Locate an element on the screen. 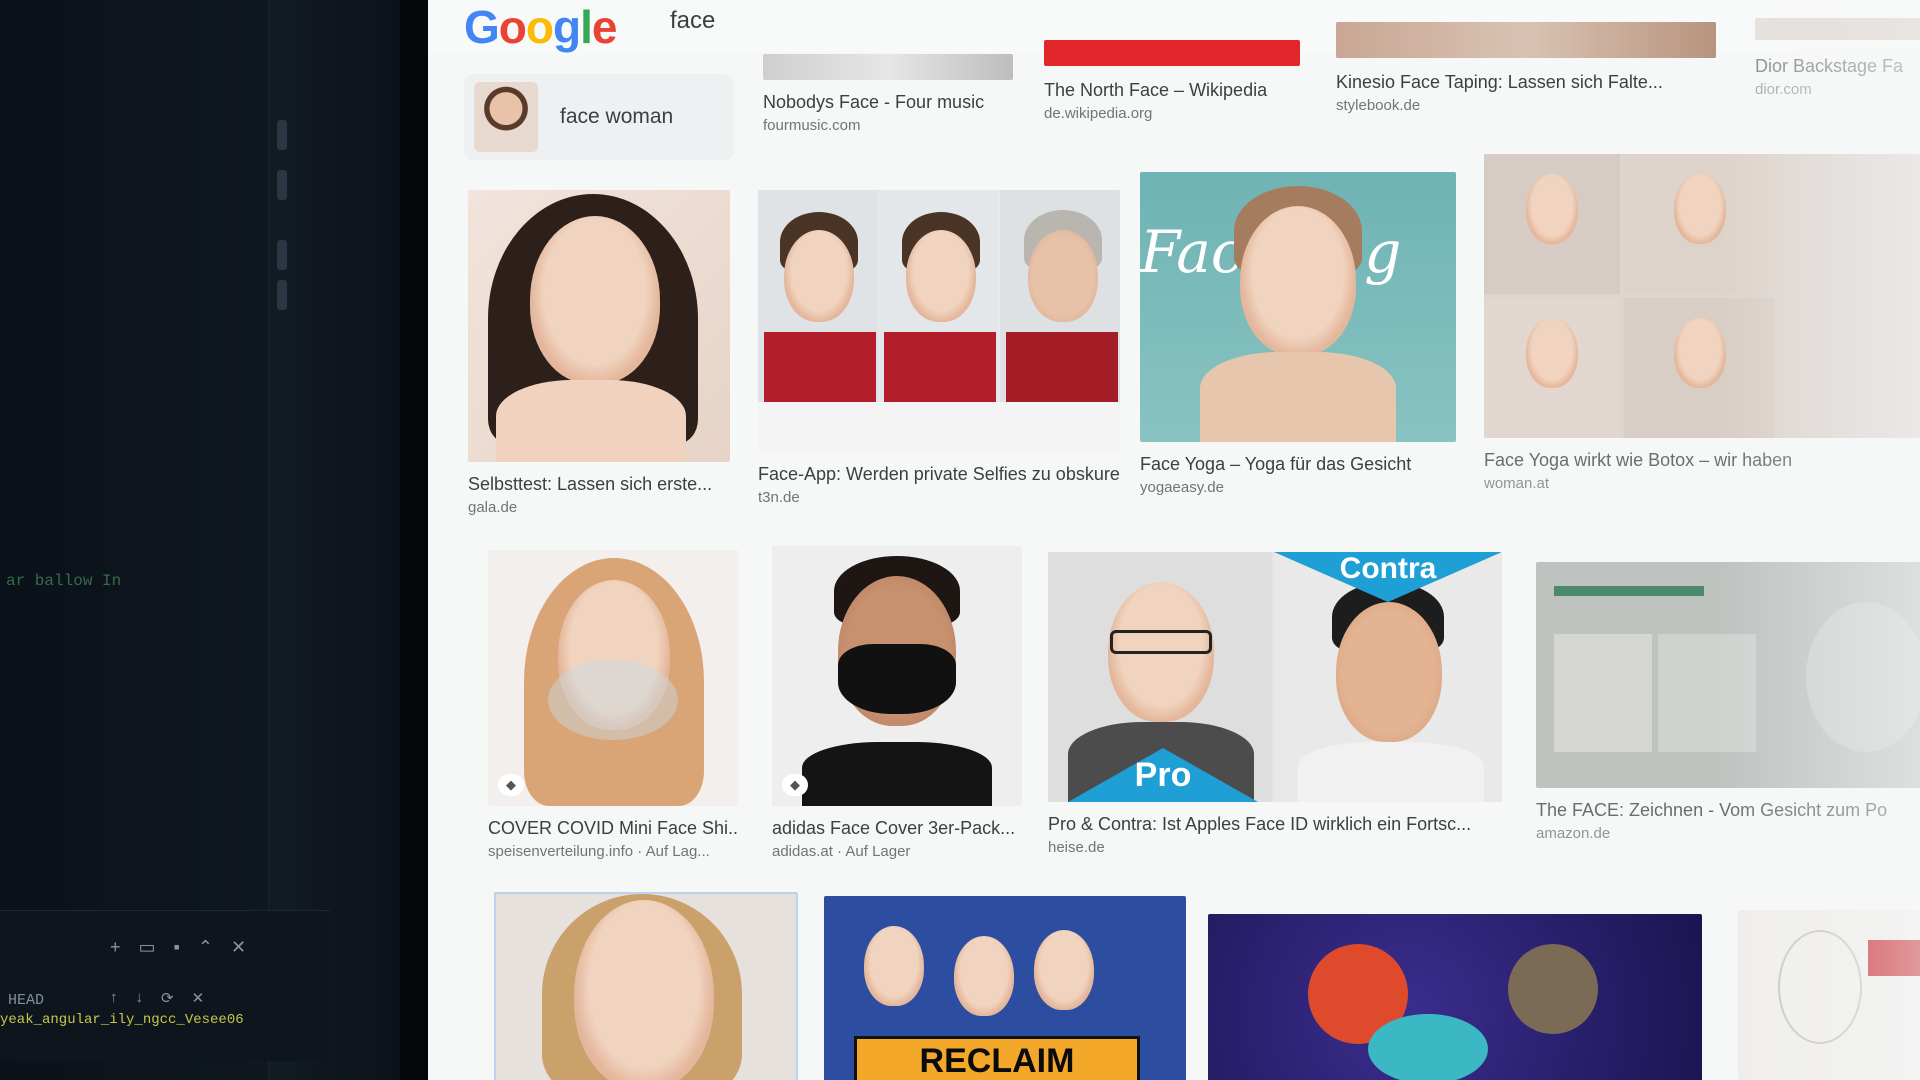 The width and height of the screenshot is (1920, 1080). result-card: Selbsttest: Lassen sich erste... gala.de is located at coordinates (599, 353).